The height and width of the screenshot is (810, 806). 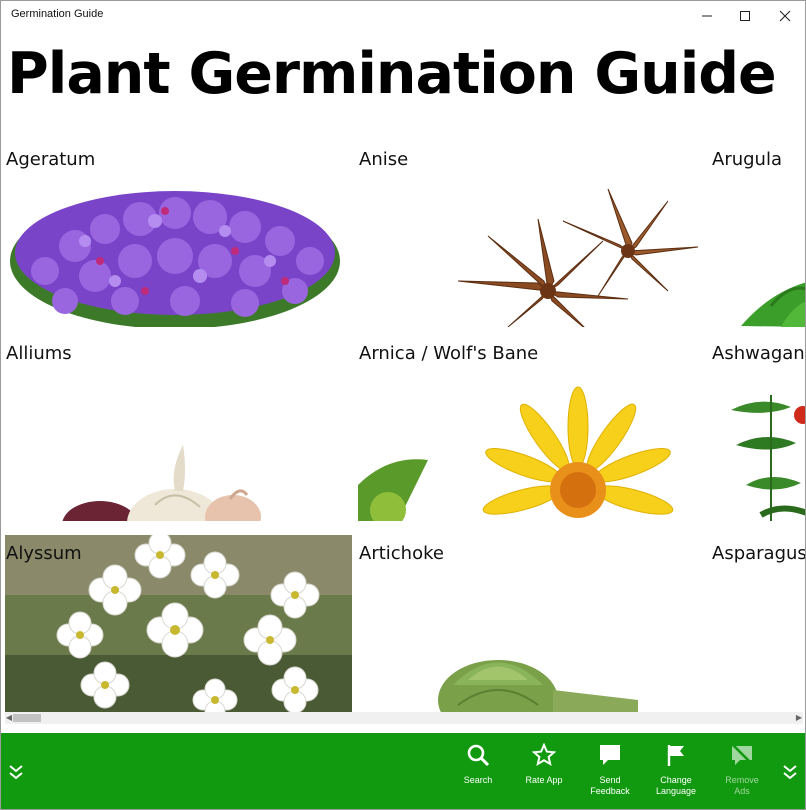 What do you see at coordinates (57, 14) in the screenshot?
I see `window-title: Germination Guide` at bounding box center [57, 14].